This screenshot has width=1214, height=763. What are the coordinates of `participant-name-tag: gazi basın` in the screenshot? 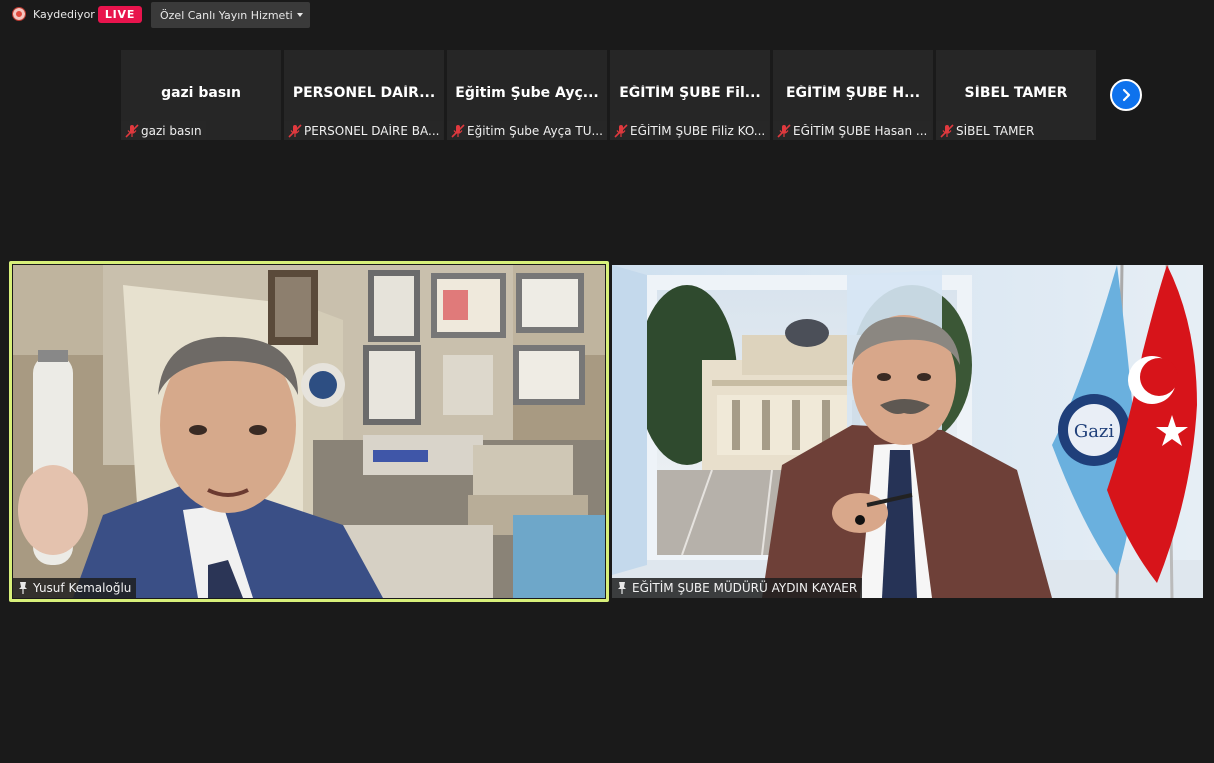 It's located at (163, 130).